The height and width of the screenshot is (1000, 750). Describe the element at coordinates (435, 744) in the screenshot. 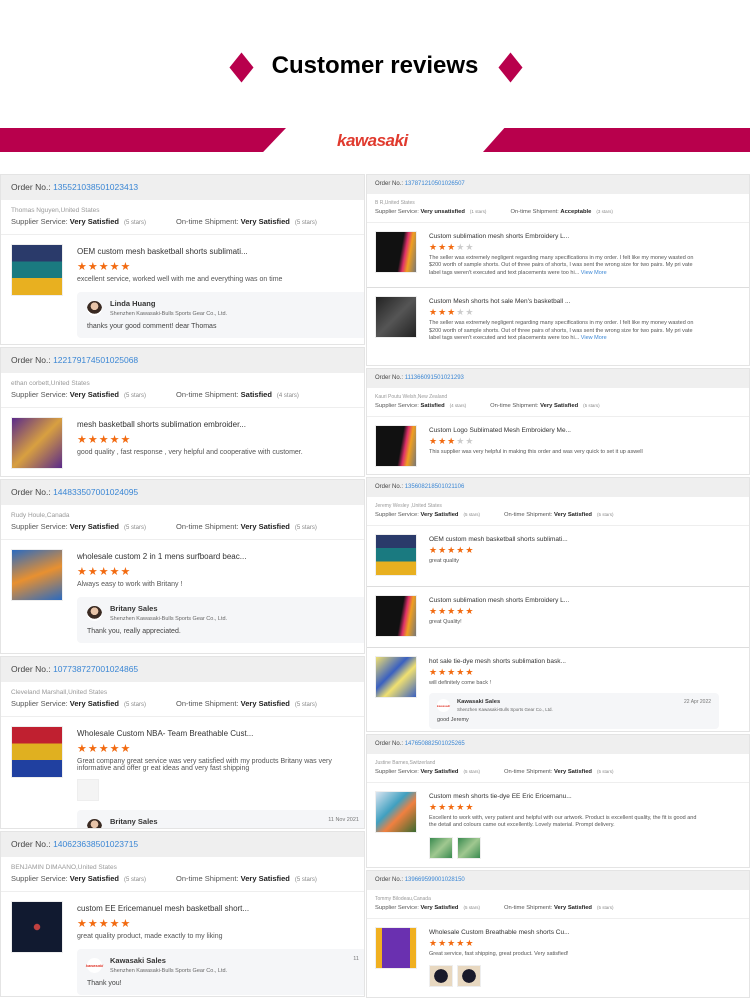

I see `order-number-link: 147650882501025265` at that location.